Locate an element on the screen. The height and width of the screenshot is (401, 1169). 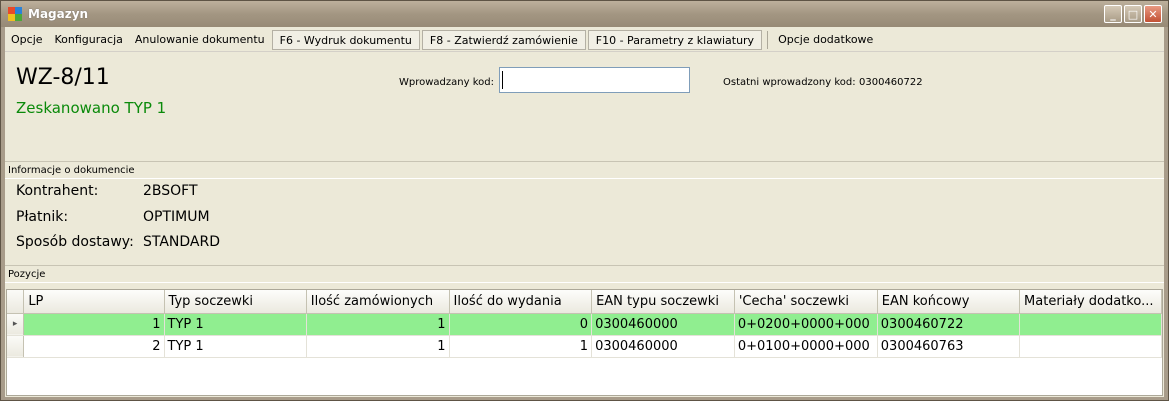
col-header-lens-feature: 'Cecha' soczewki is located at coordinates (806, 302).